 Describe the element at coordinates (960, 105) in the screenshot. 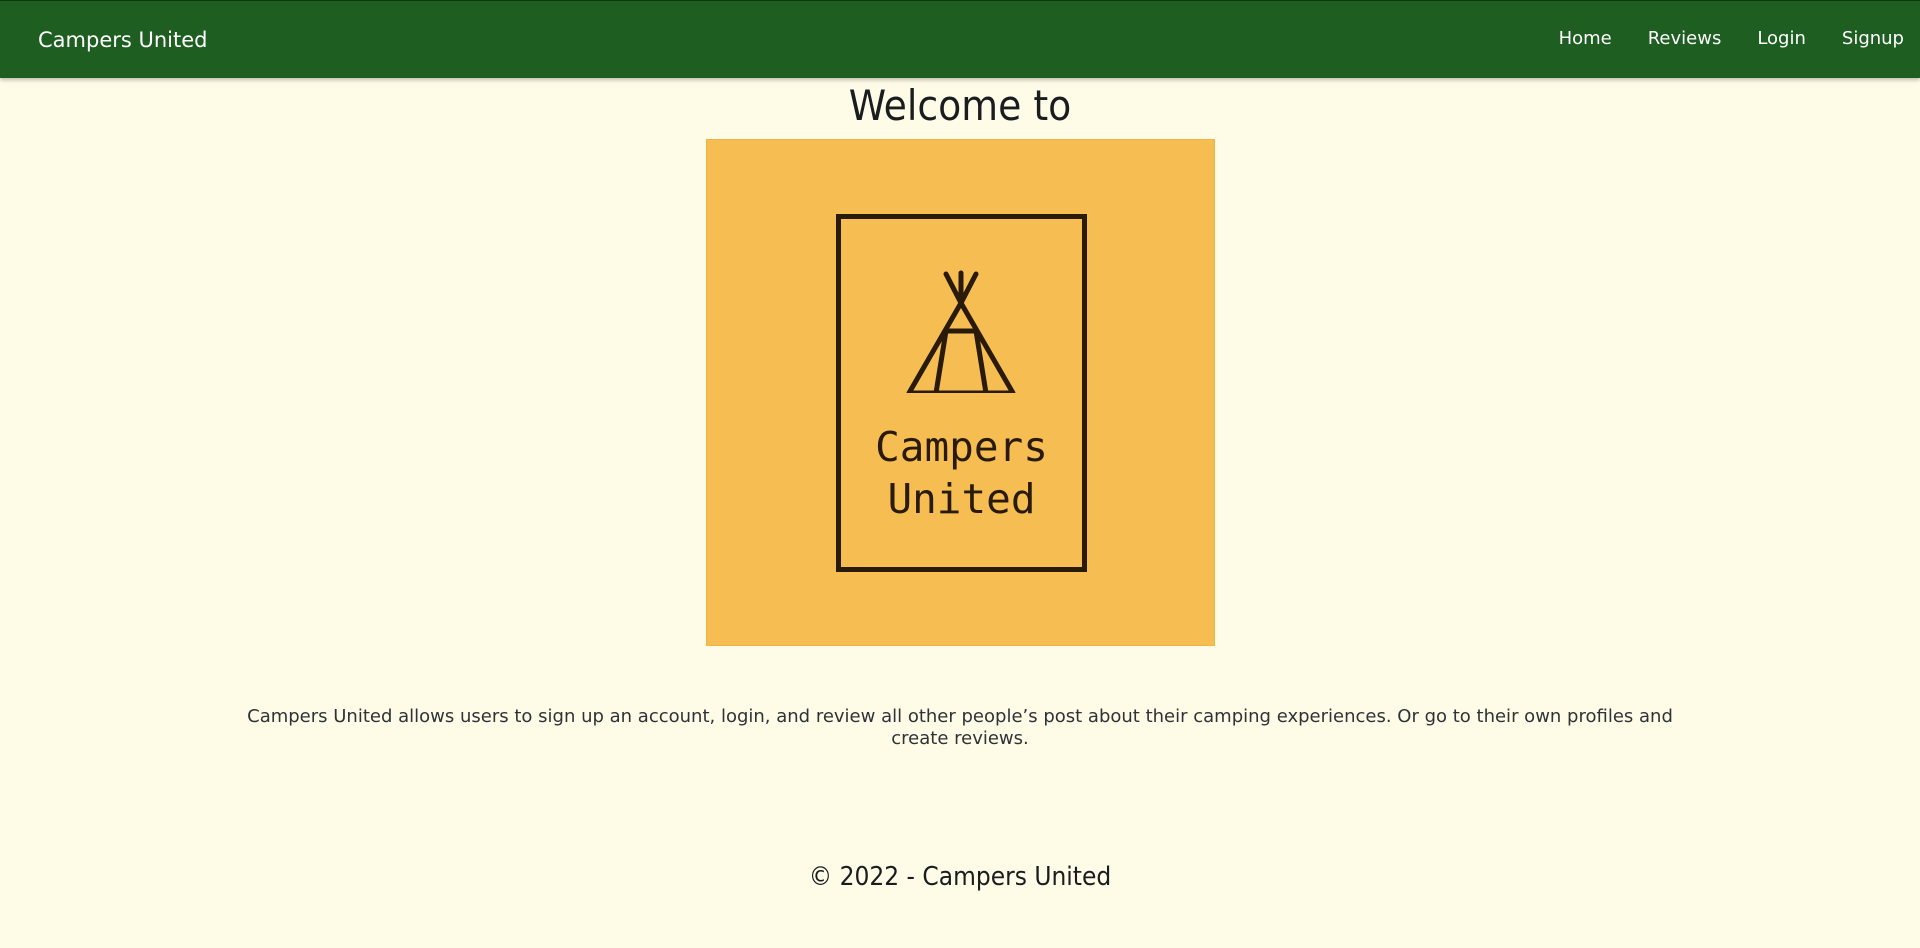

I see `page-heading: Welcome to` at that location.